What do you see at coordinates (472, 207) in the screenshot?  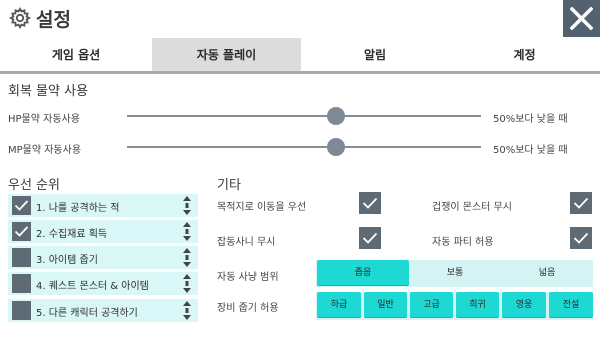 I see `option-label: 겁쟁이 몬스터 무시` at bounding box center [472, 207].